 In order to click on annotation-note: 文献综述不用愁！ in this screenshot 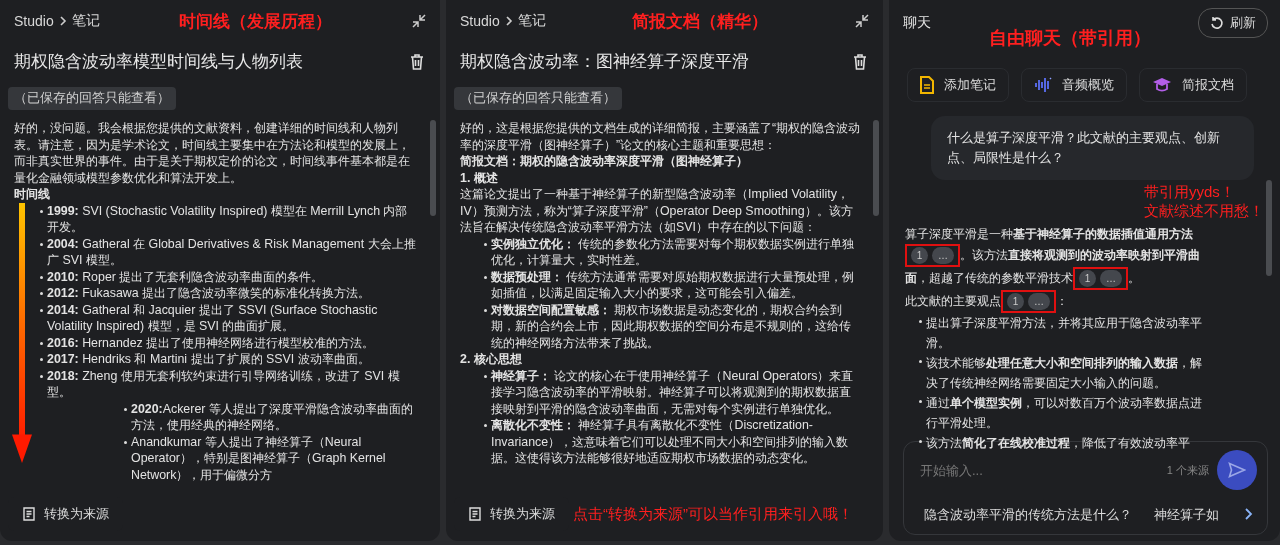, I will do `click(1204, 210)`.